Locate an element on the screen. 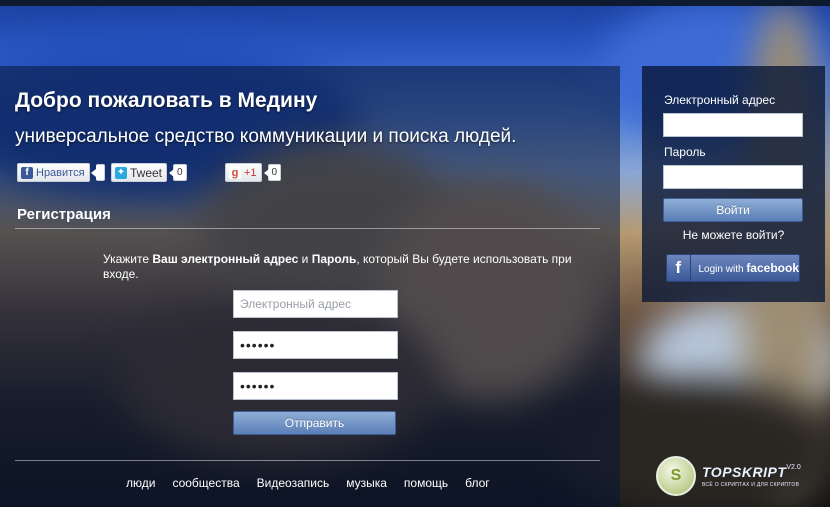 This screenshot has height=507, width=830. submit-button: Отправить is located at coordinates (314, 423).